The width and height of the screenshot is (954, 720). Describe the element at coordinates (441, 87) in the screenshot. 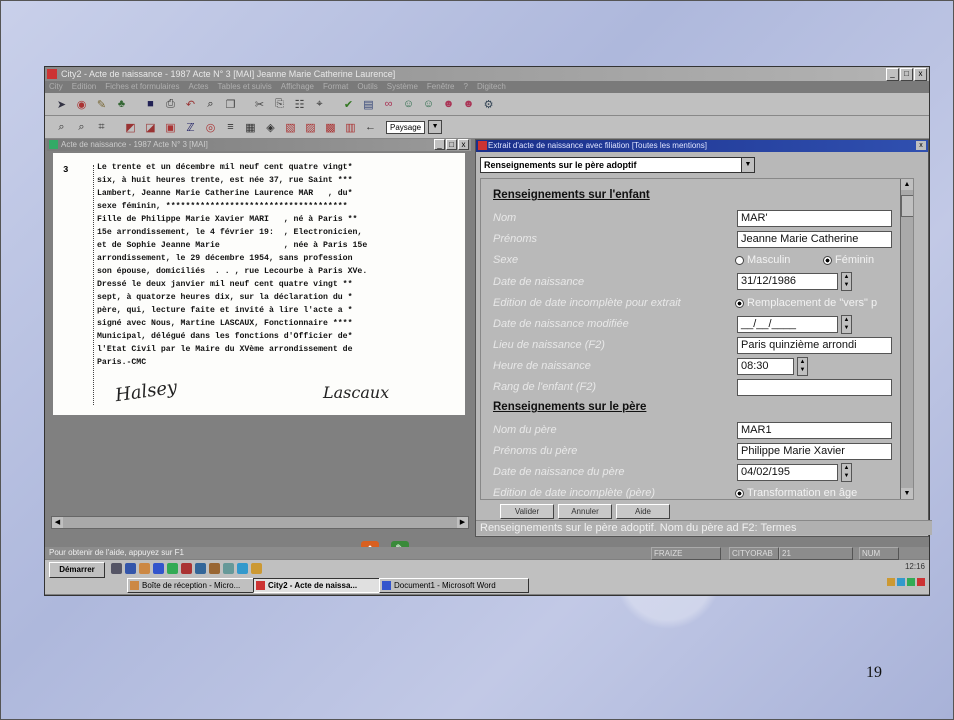

I see `menu-fenetre: Fenêtre` at that location.